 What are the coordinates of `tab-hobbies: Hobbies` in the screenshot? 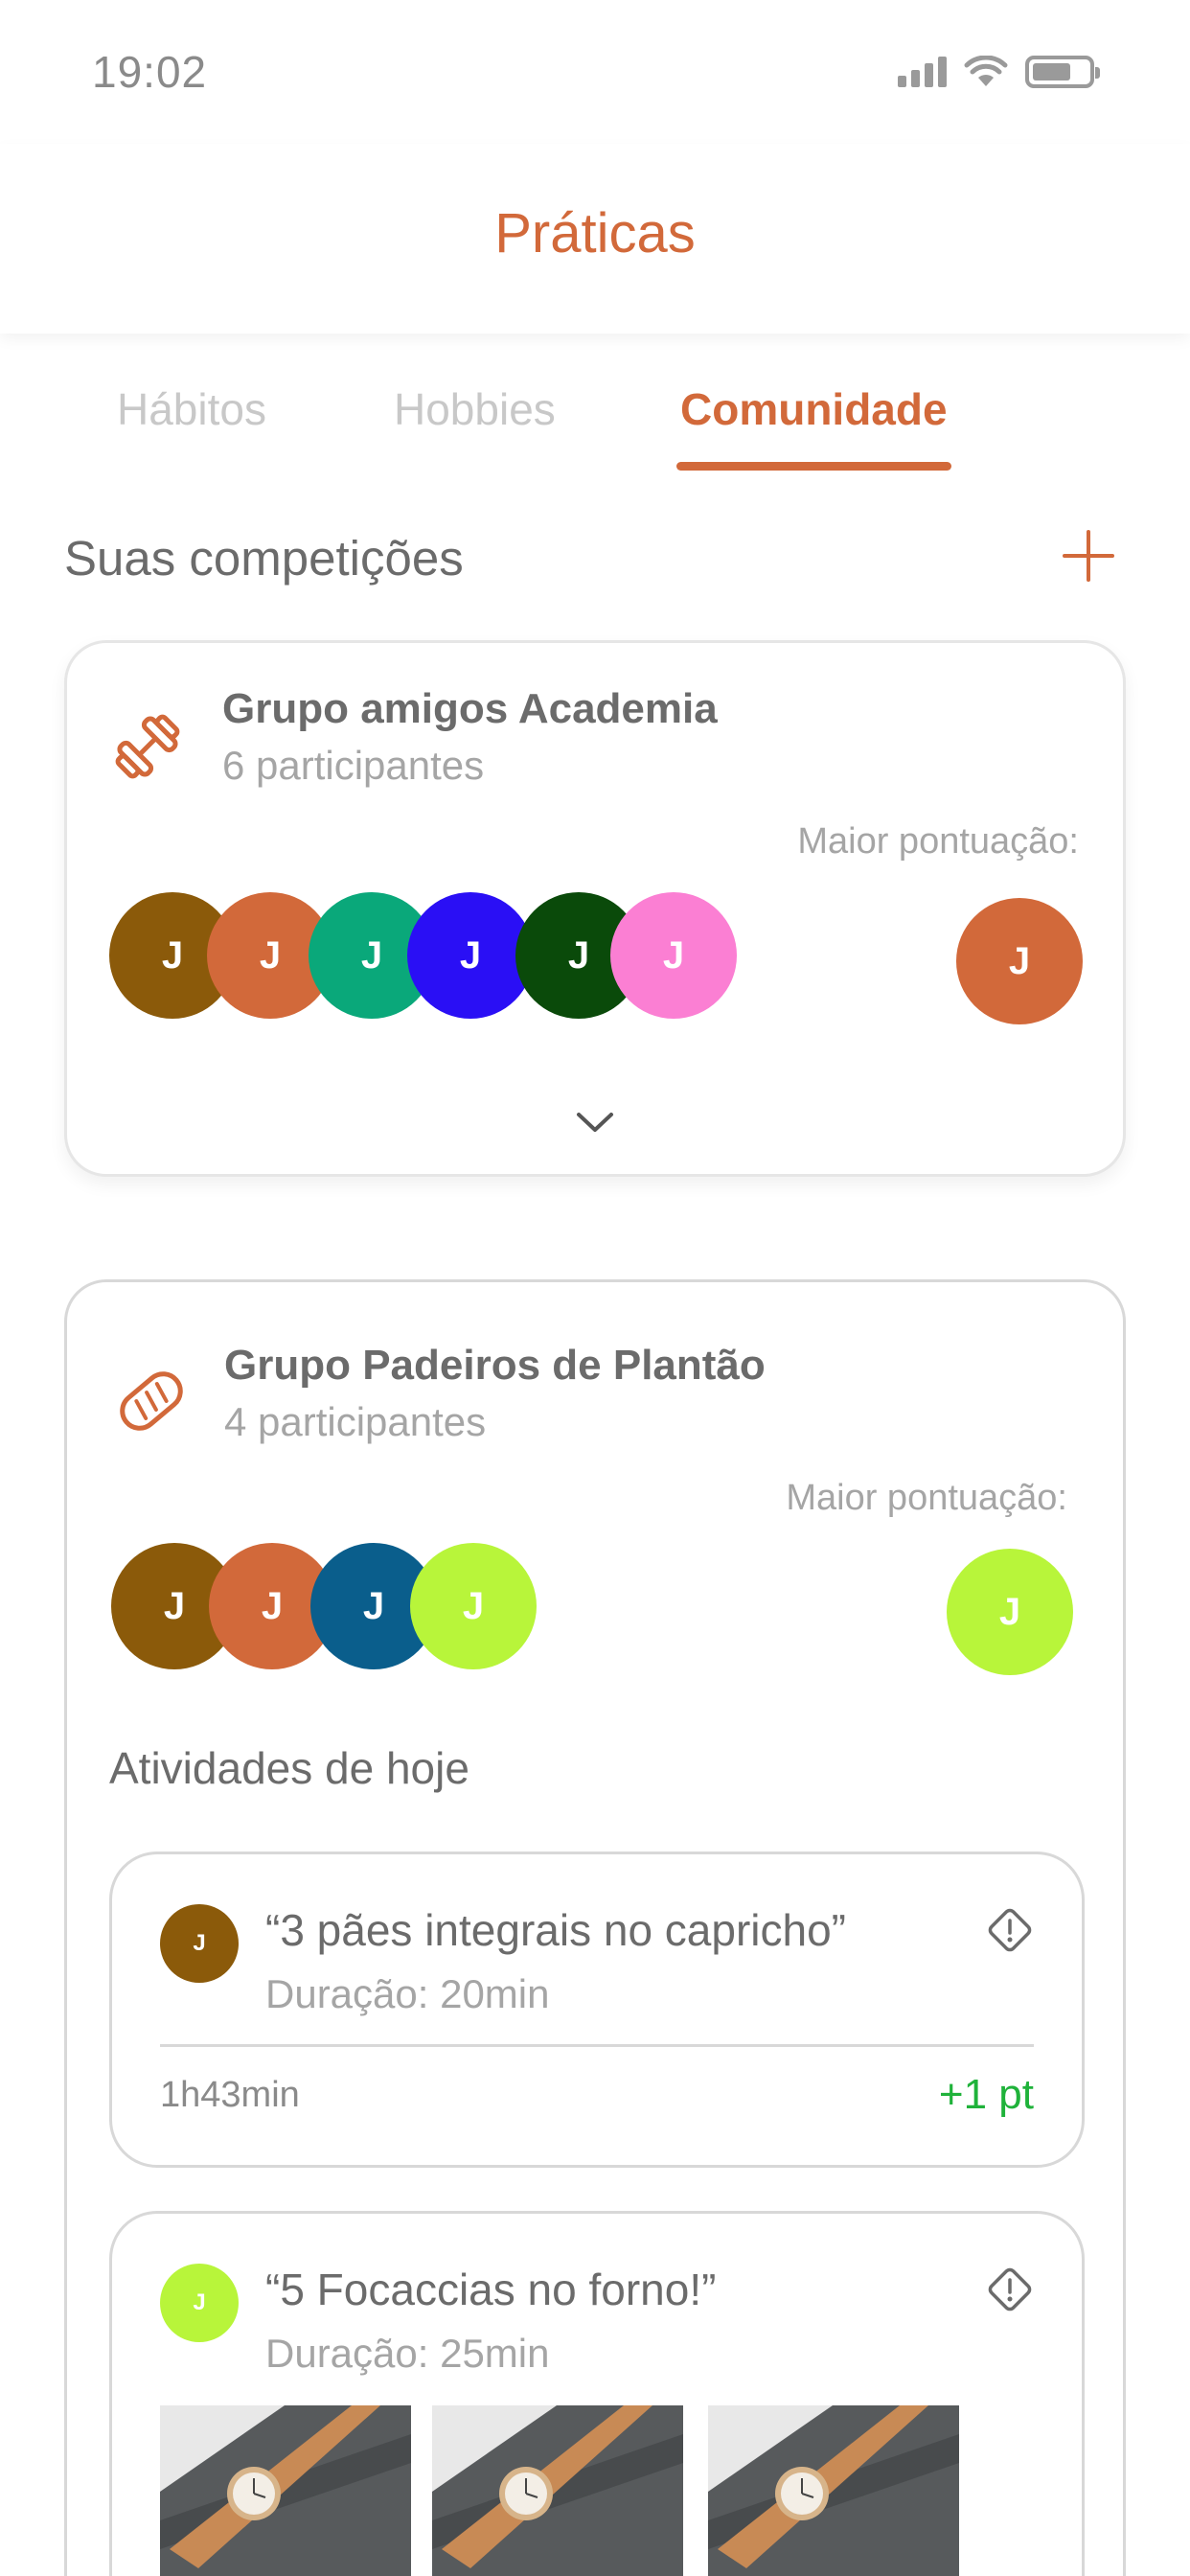 It's located at (475, 409).